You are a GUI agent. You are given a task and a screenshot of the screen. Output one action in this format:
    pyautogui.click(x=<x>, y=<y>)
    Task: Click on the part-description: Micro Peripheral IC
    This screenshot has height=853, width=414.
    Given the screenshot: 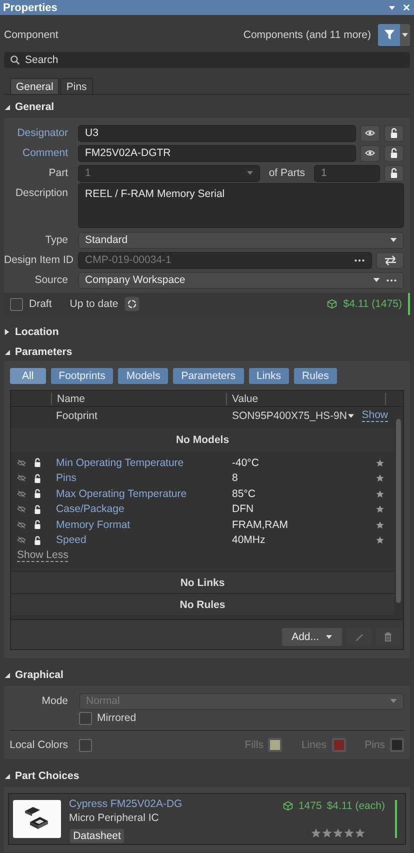 What is the action you would take?
    pyautogui.click(x=114, y=818)
    